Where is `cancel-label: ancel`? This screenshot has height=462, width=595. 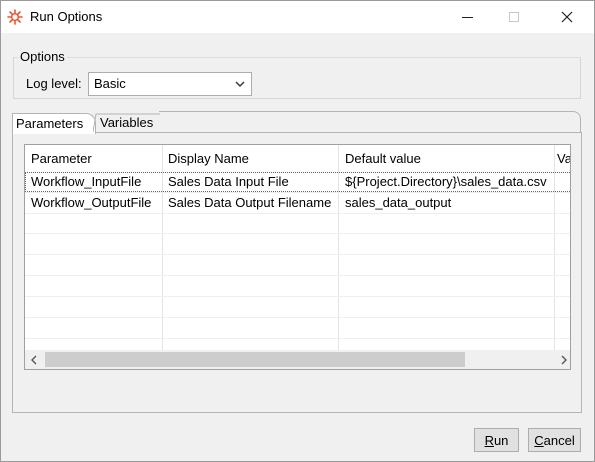
cancel-label: ancel is located at coordinates (559, 440).